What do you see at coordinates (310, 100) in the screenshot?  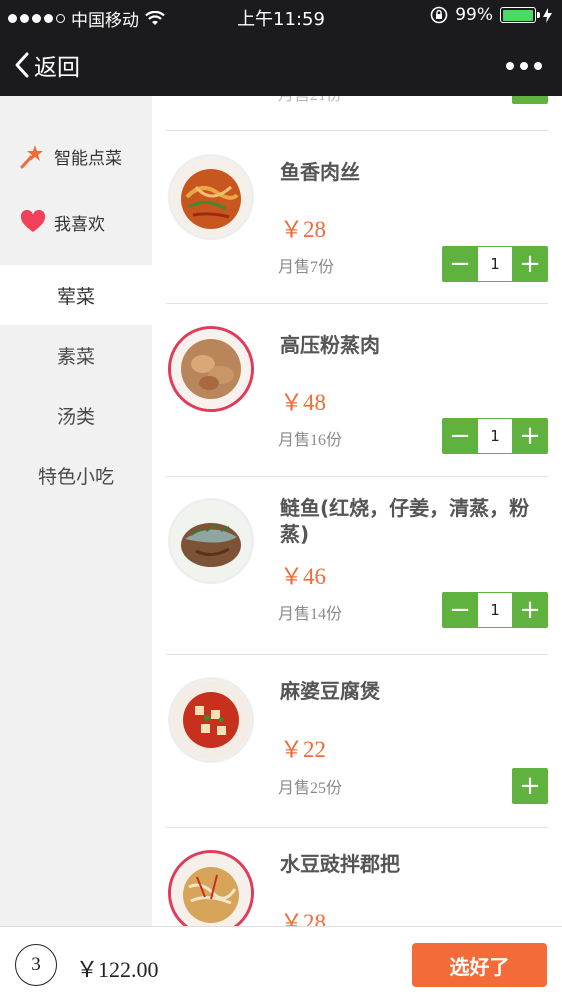 I see `dish-sold-count: 月售21份` at bounding box center [310, 100].